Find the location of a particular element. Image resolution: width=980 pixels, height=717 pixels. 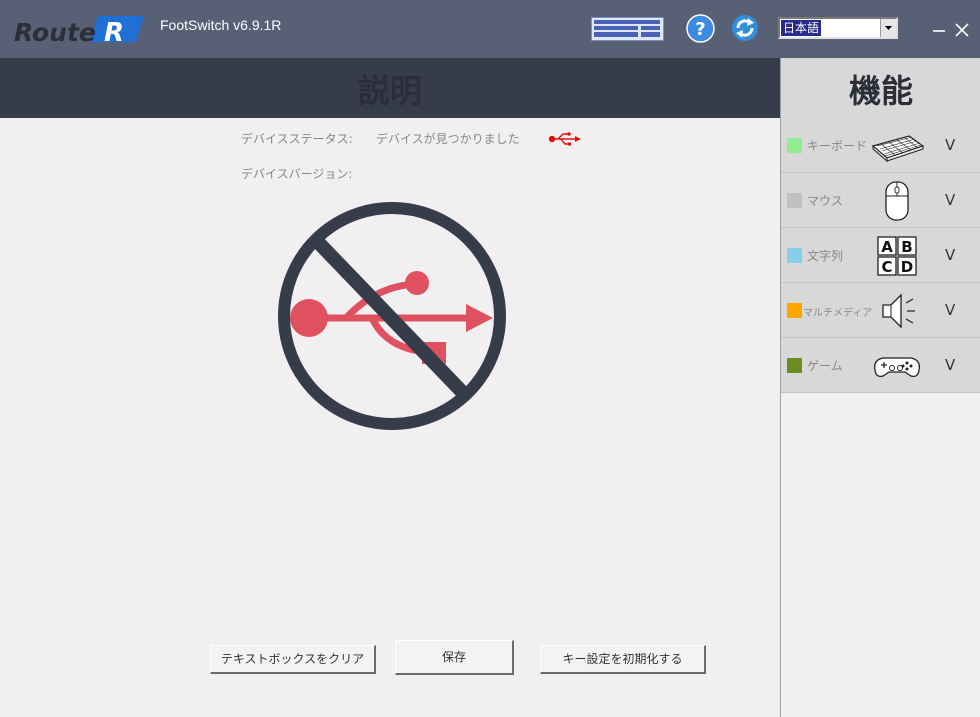

mouse-icon is located at coordinates (897, 201).